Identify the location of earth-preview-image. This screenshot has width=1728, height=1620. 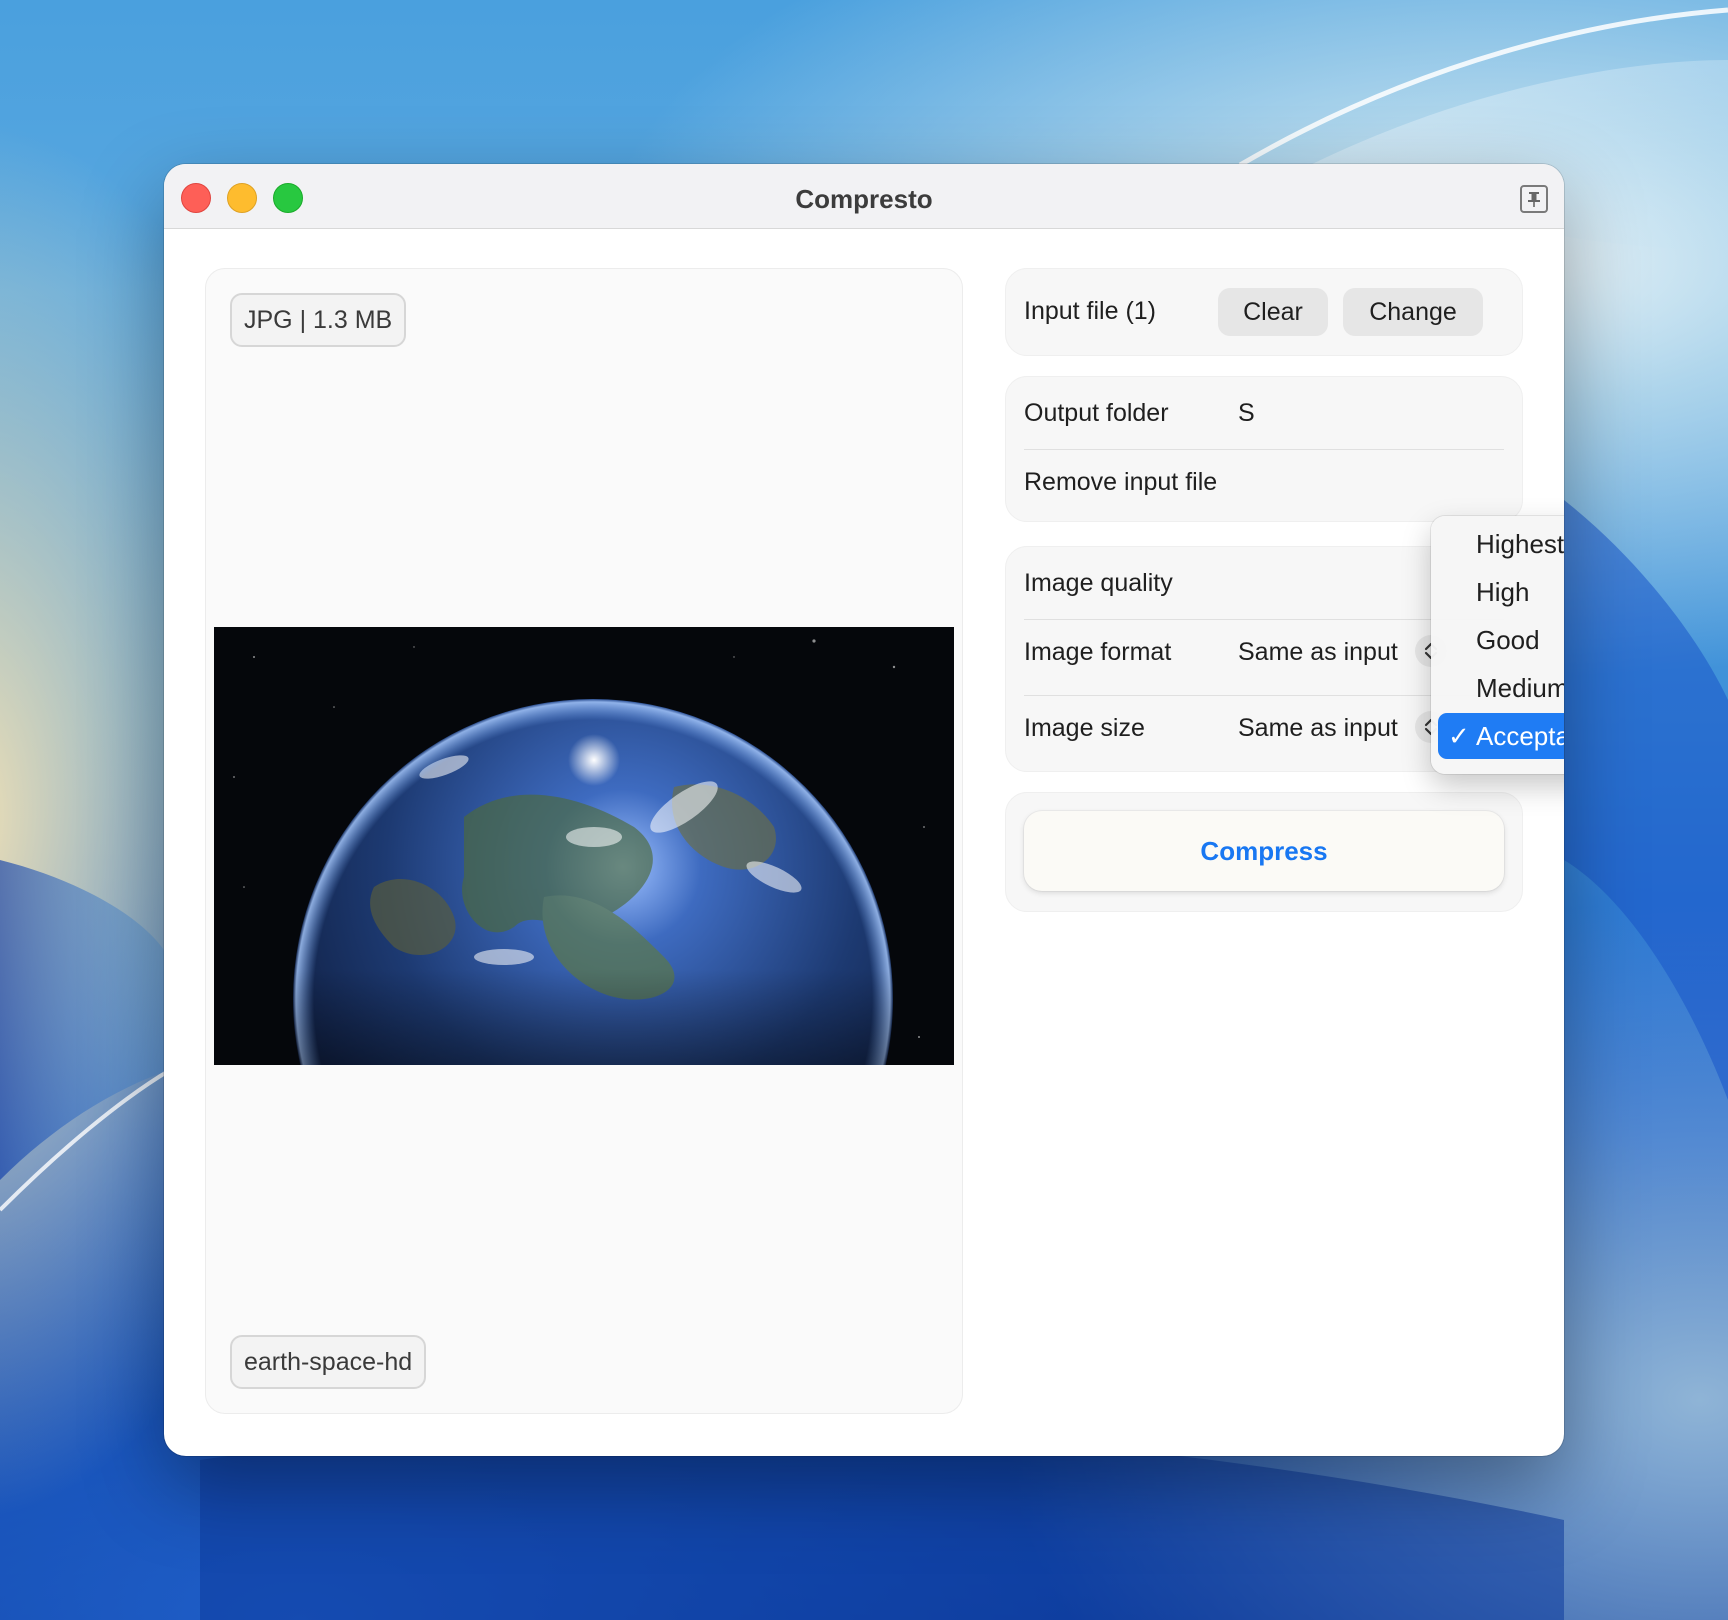
(584, 846).